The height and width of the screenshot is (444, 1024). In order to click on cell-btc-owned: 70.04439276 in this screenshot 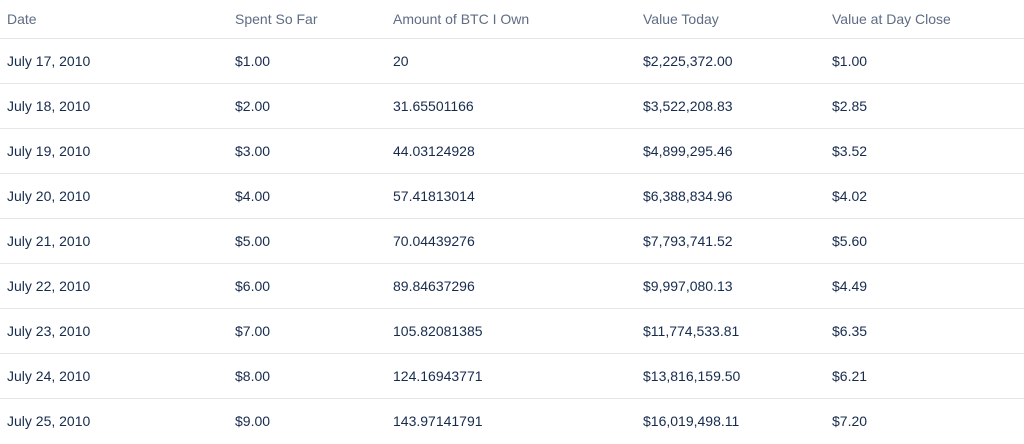, I will do `click(511, 241)`.